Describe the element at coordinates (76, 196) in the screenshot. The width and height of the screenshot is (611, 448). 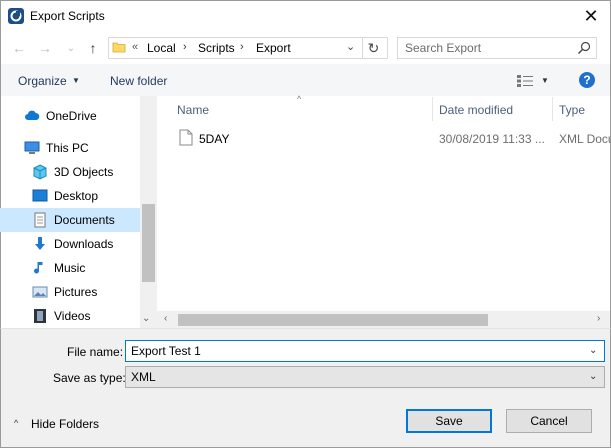
I see `sidebar-item-label: Desktop` at that location.